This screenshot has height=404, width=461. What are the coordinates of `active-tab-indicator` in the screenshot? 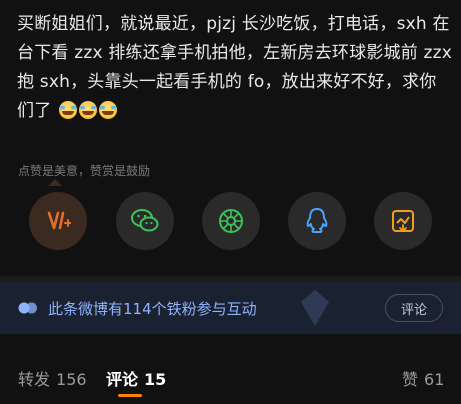 It's located at (130, 395).